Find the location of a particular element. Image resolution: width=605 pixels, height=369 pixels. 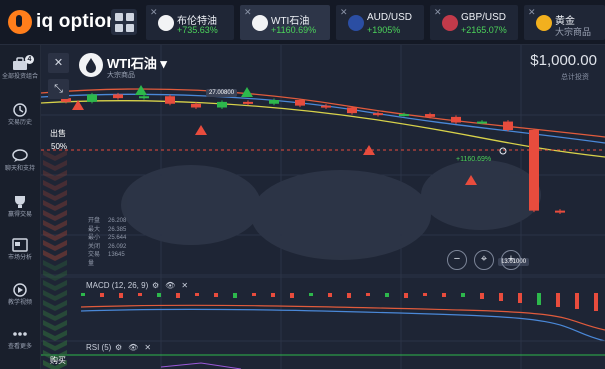

crosshair-button: ⌖ is located at coordinates (484, 260).